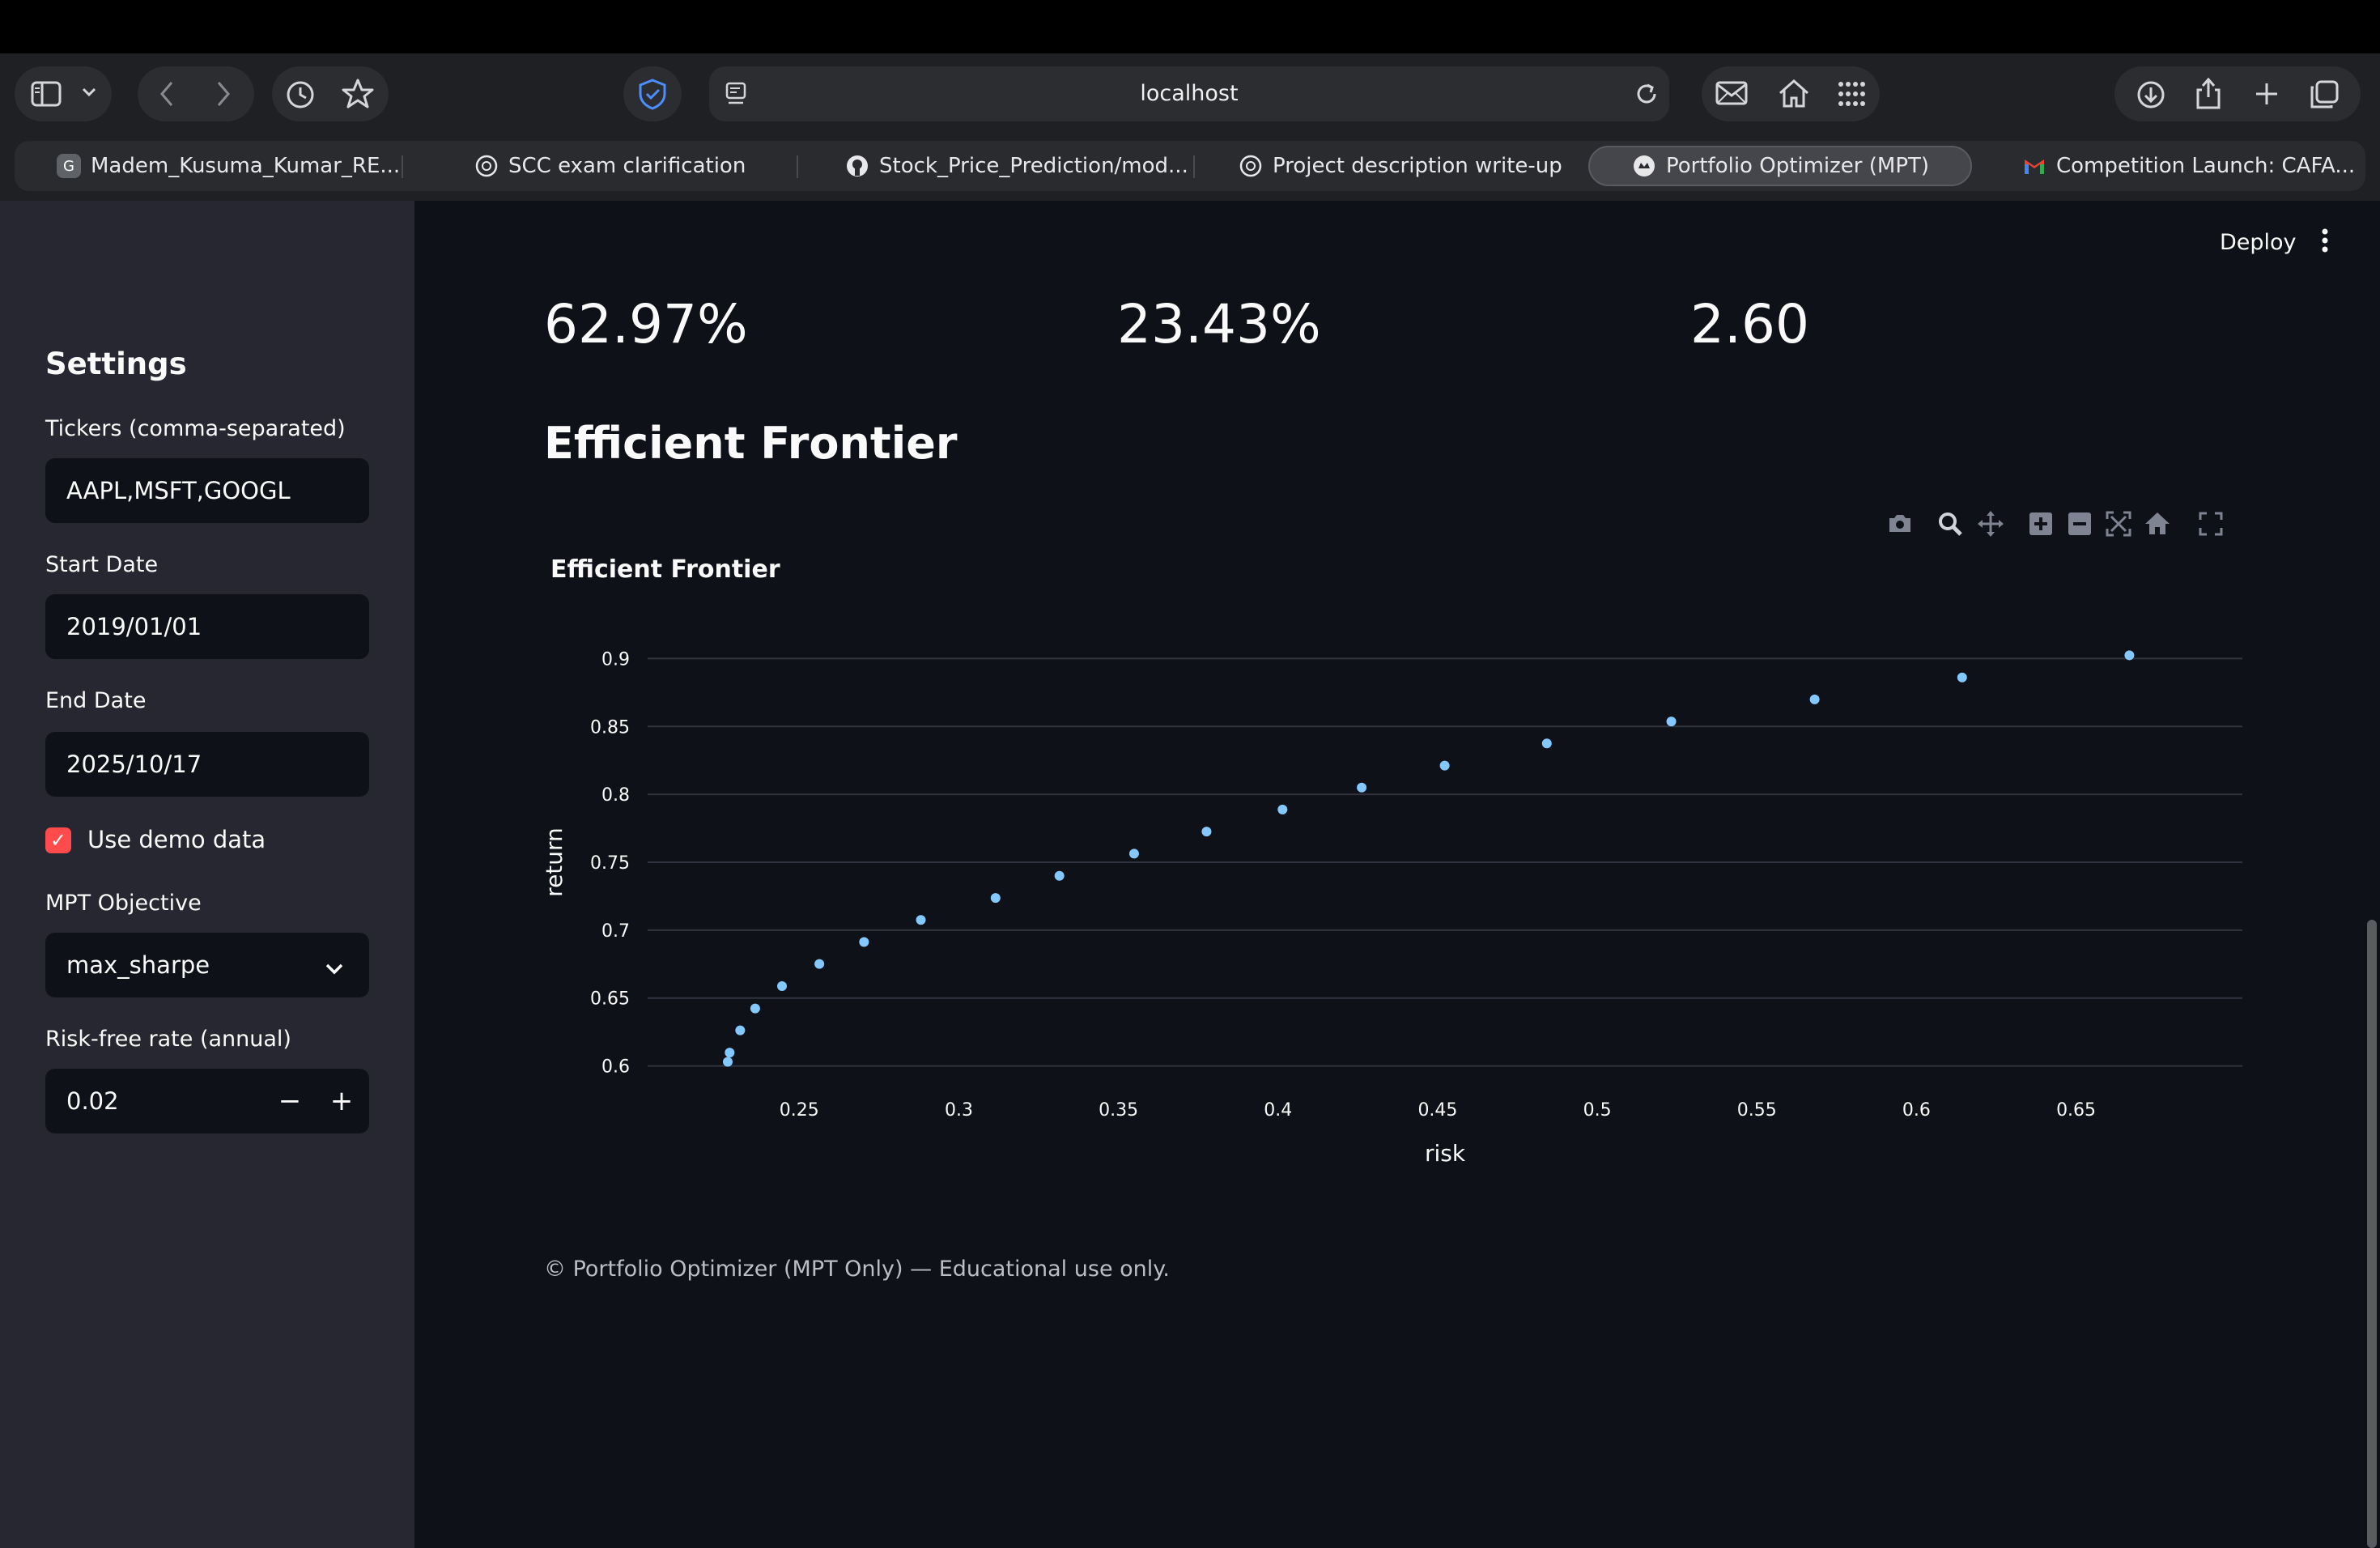 This screenshot has width=2380, height=1548. Describe the element at coordinates (615, 795) in the screenshot. I see `y-tick-label: 0.8` at that location.